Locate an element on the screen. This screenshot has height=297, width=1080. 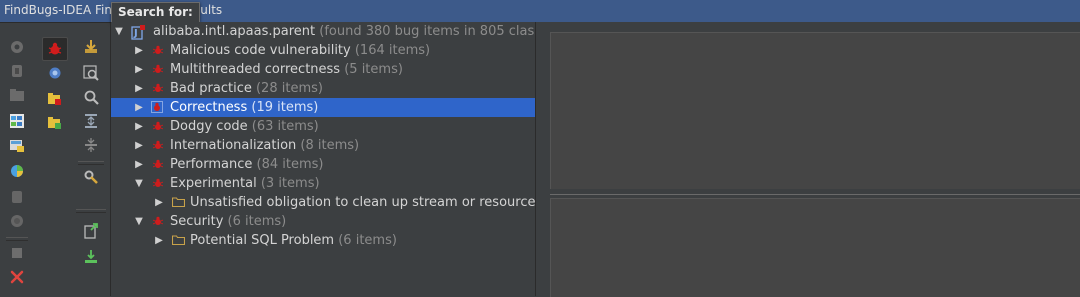
tree-item-bug-type: ▶ Potential SQL Problem (6 items) is located at coordinates (323, 240).